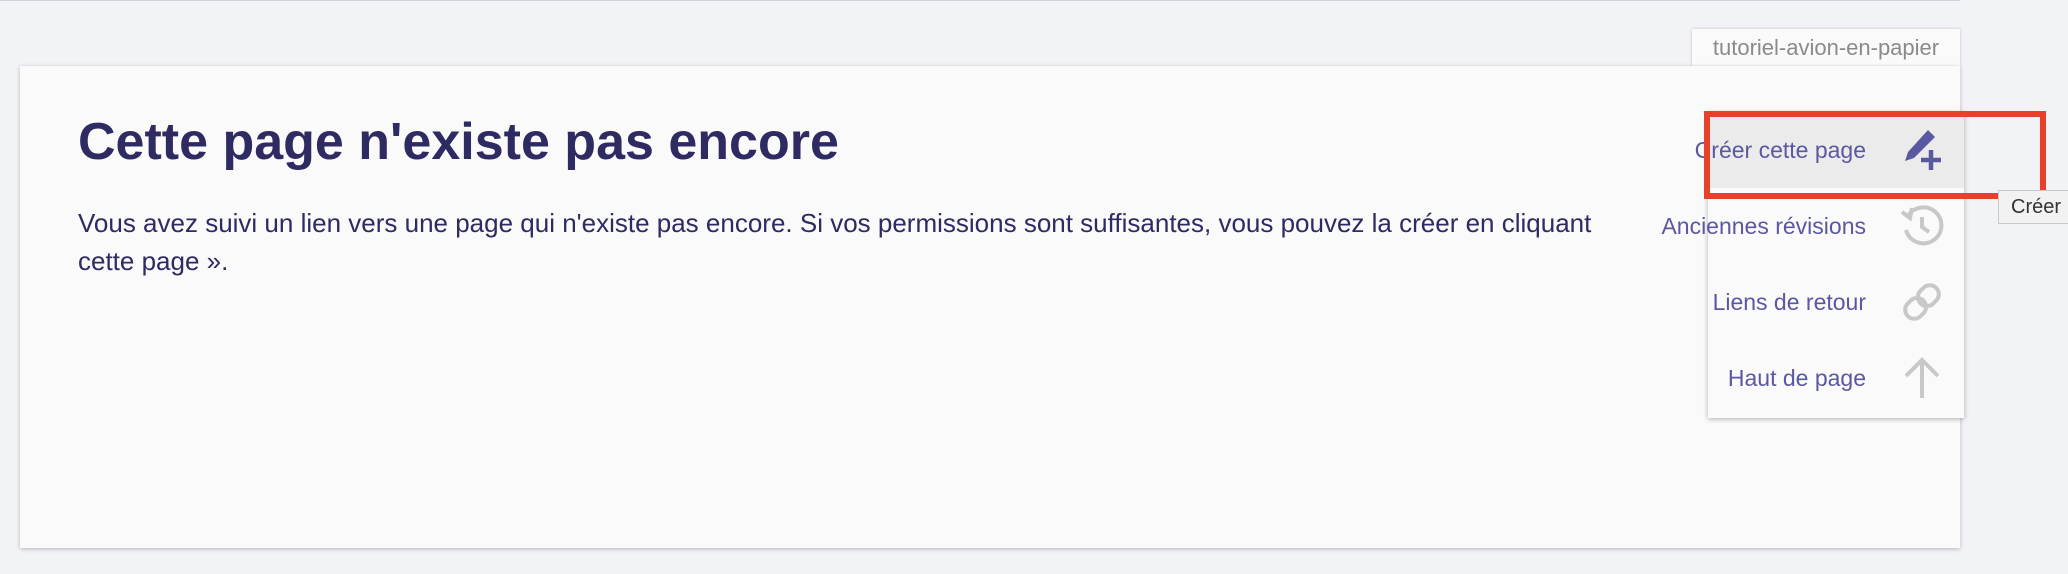 Image resolution: width=2068 pixels, height=574 pixels. Describe the element at coordinates (458, 142) in the screenshot. I see `page-title: Cette page n'existe pas encore` at that location.